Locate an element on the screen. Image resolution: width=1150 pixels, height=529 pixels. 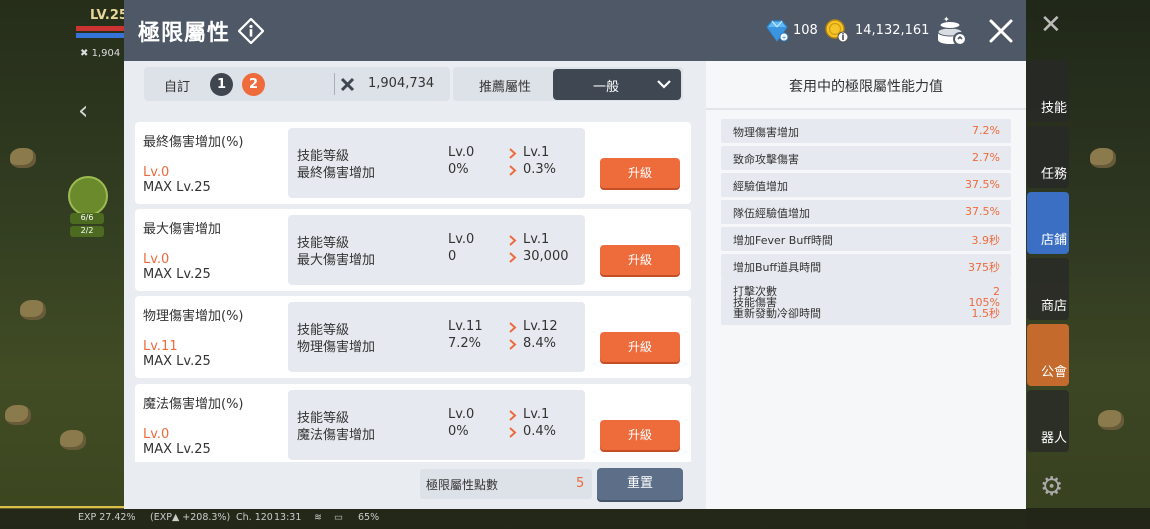
side-button-robot: 器人 is located at coordinates (1048, 421).